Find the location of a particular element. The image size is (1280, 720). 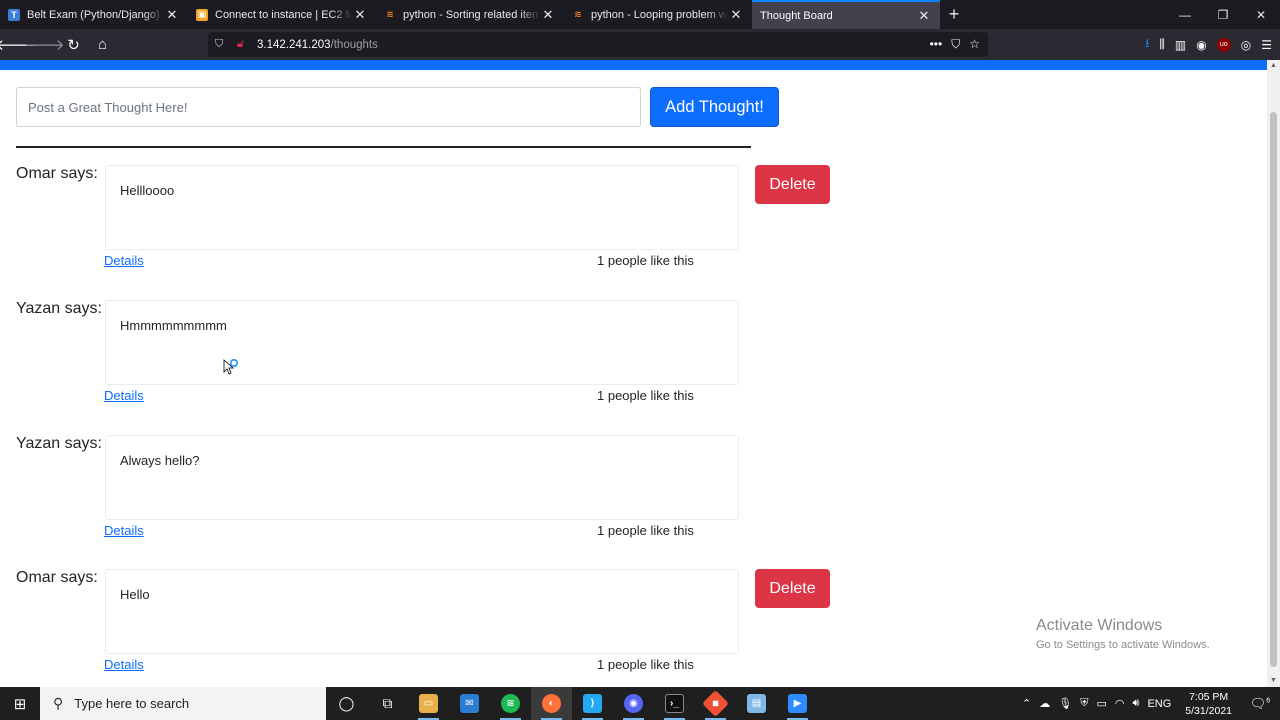

account-icon: ◎ is located at coordinates (1246, 45).